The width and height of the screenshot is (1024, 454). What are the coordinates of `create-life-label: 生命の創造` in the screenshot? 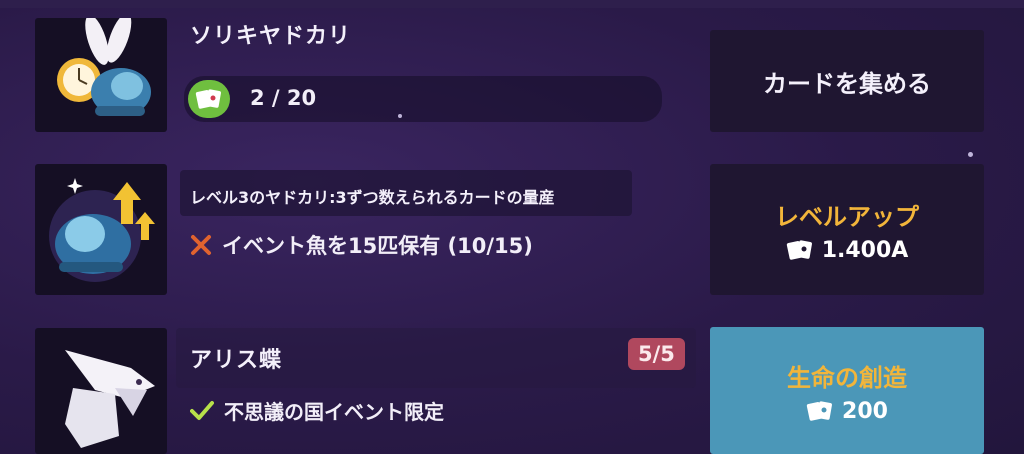 It's located at (847, 377).